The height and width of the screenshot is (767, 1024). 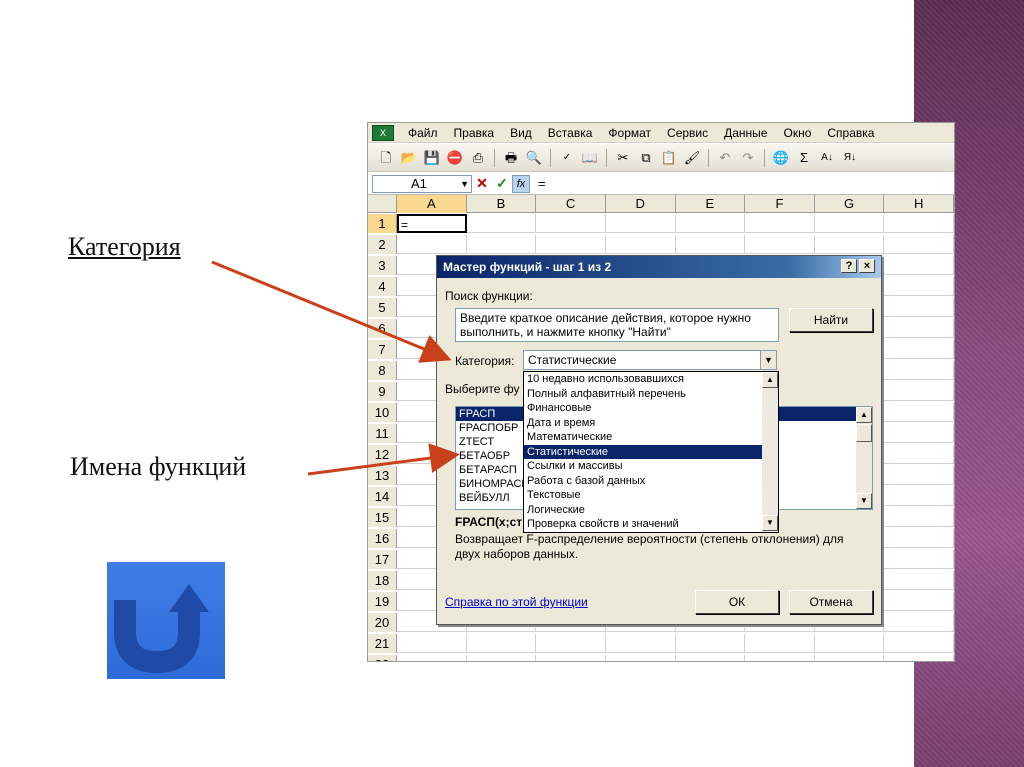 What do you see at coordinates (687, 133) in the screenshot?
I see `menu-tools: Сервис` at bounding box center [687, 133].